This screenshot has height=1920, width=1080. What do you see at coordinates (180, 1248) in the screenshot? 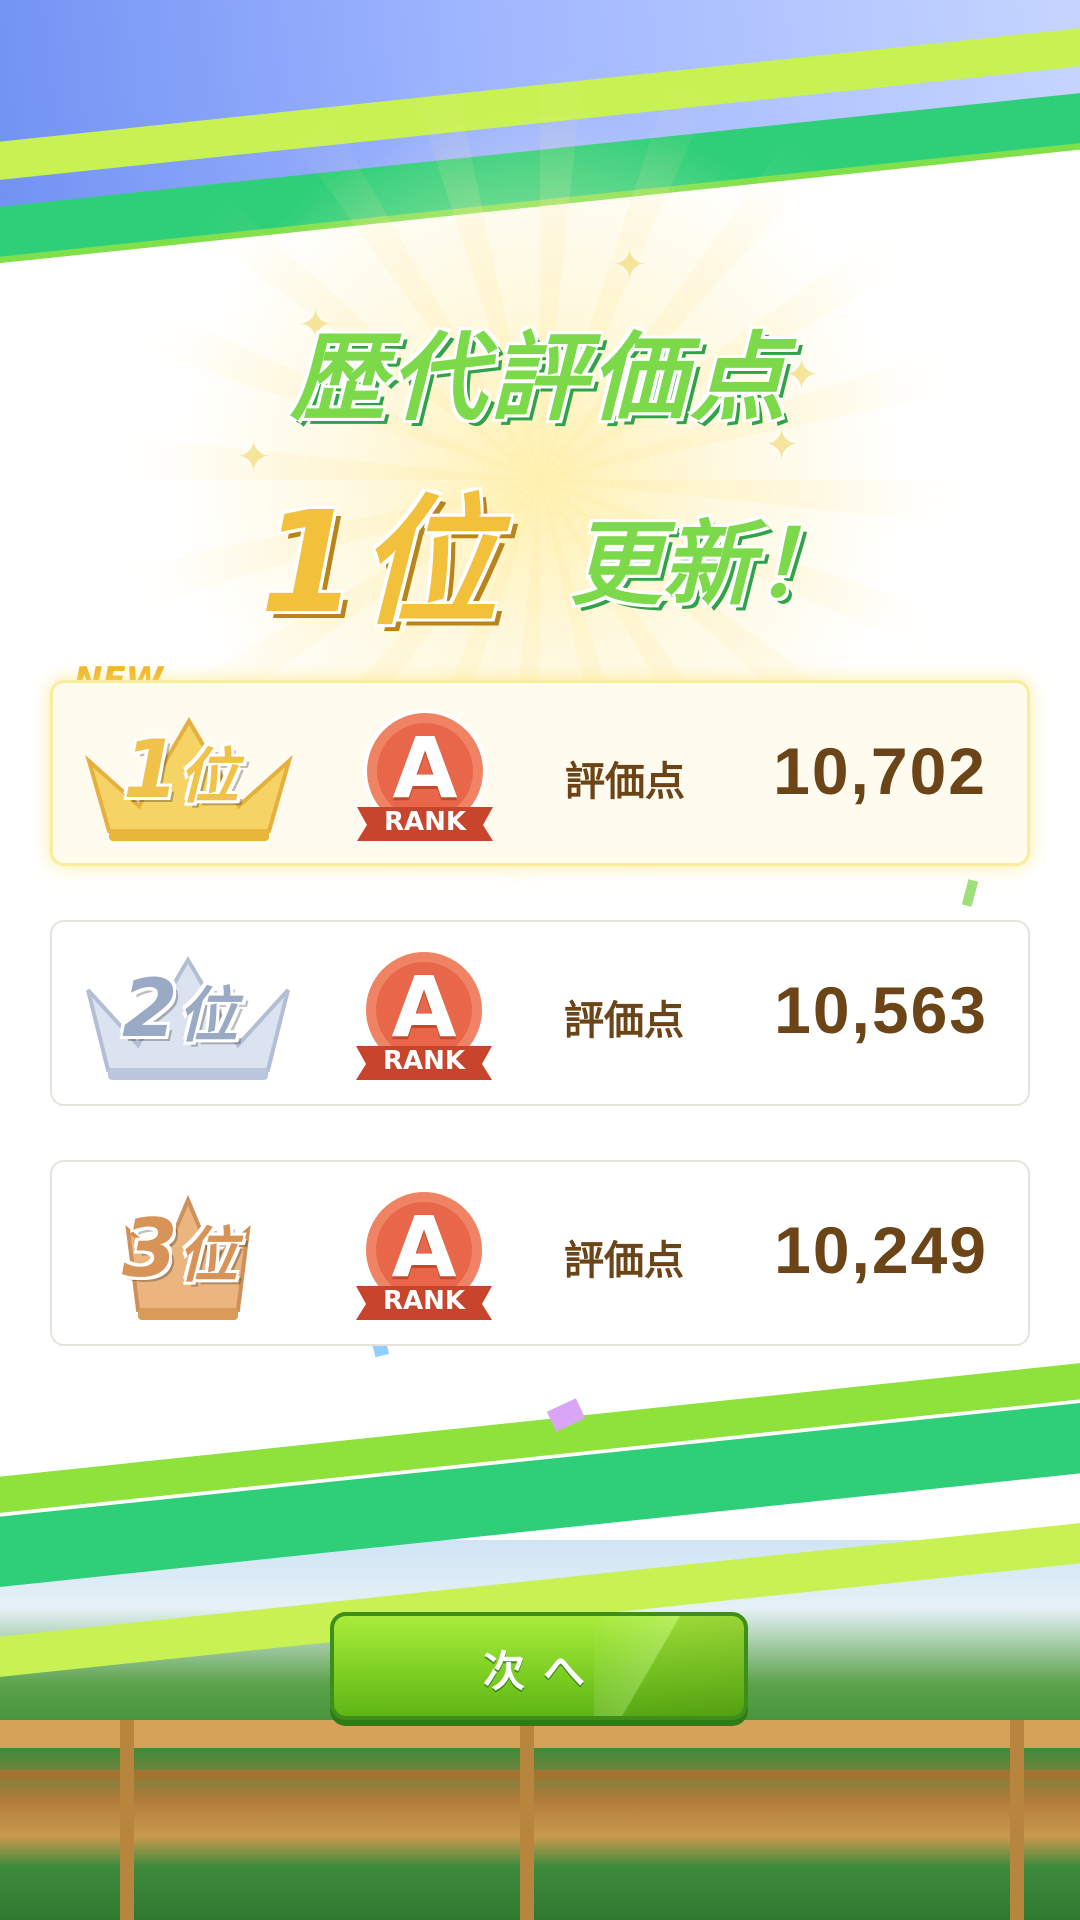
I see `place-number: 3位` at bounding box center [180, 1248].